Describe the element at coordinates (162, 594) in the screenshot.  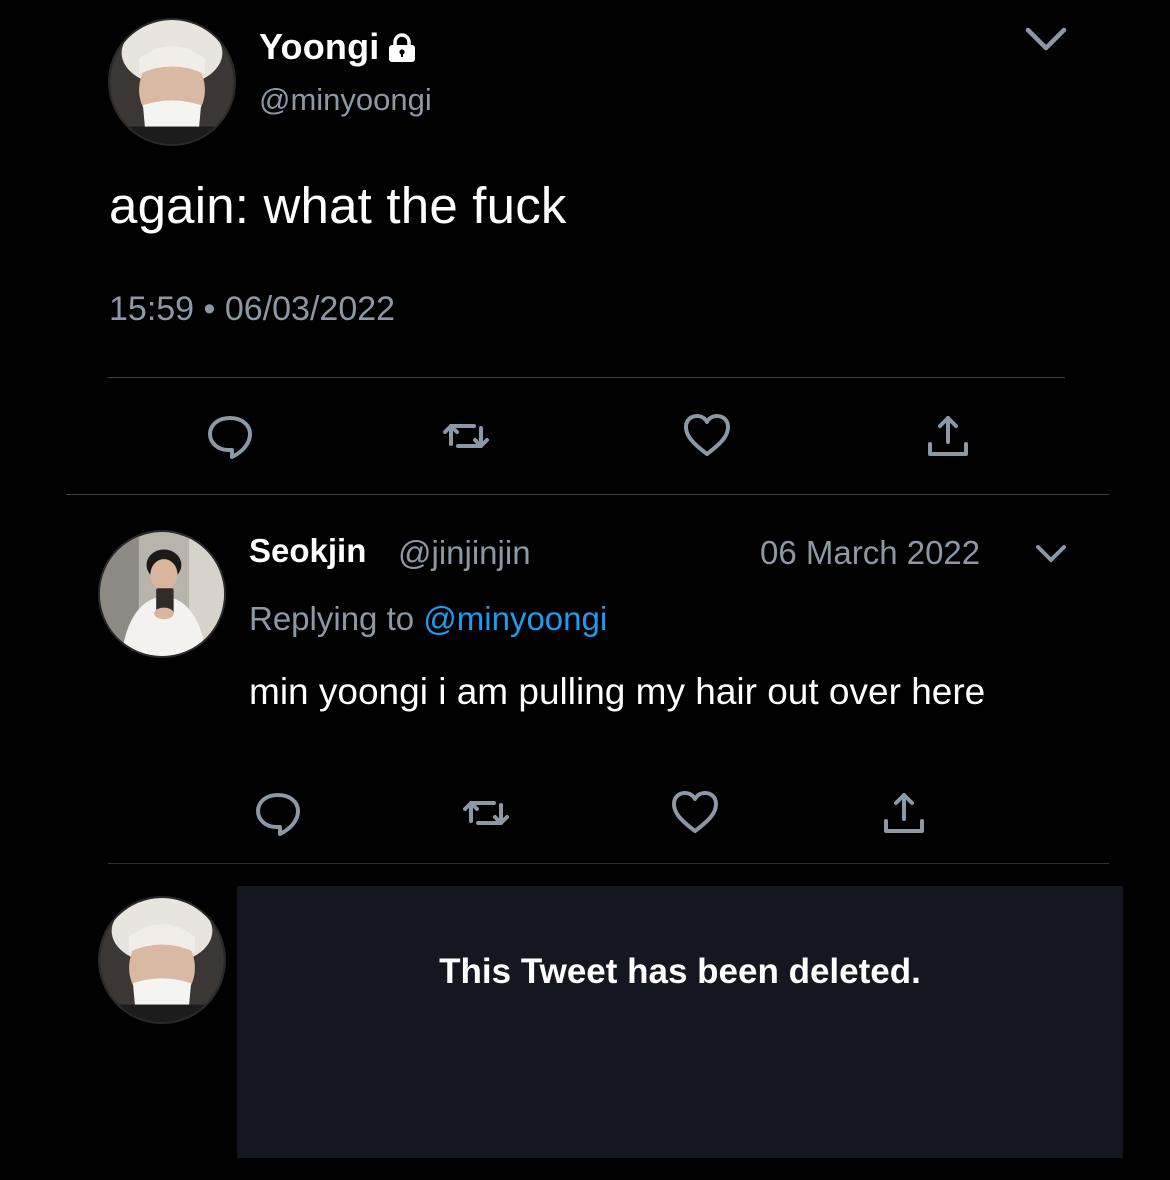
I see `seokjin-avatar` at that location.